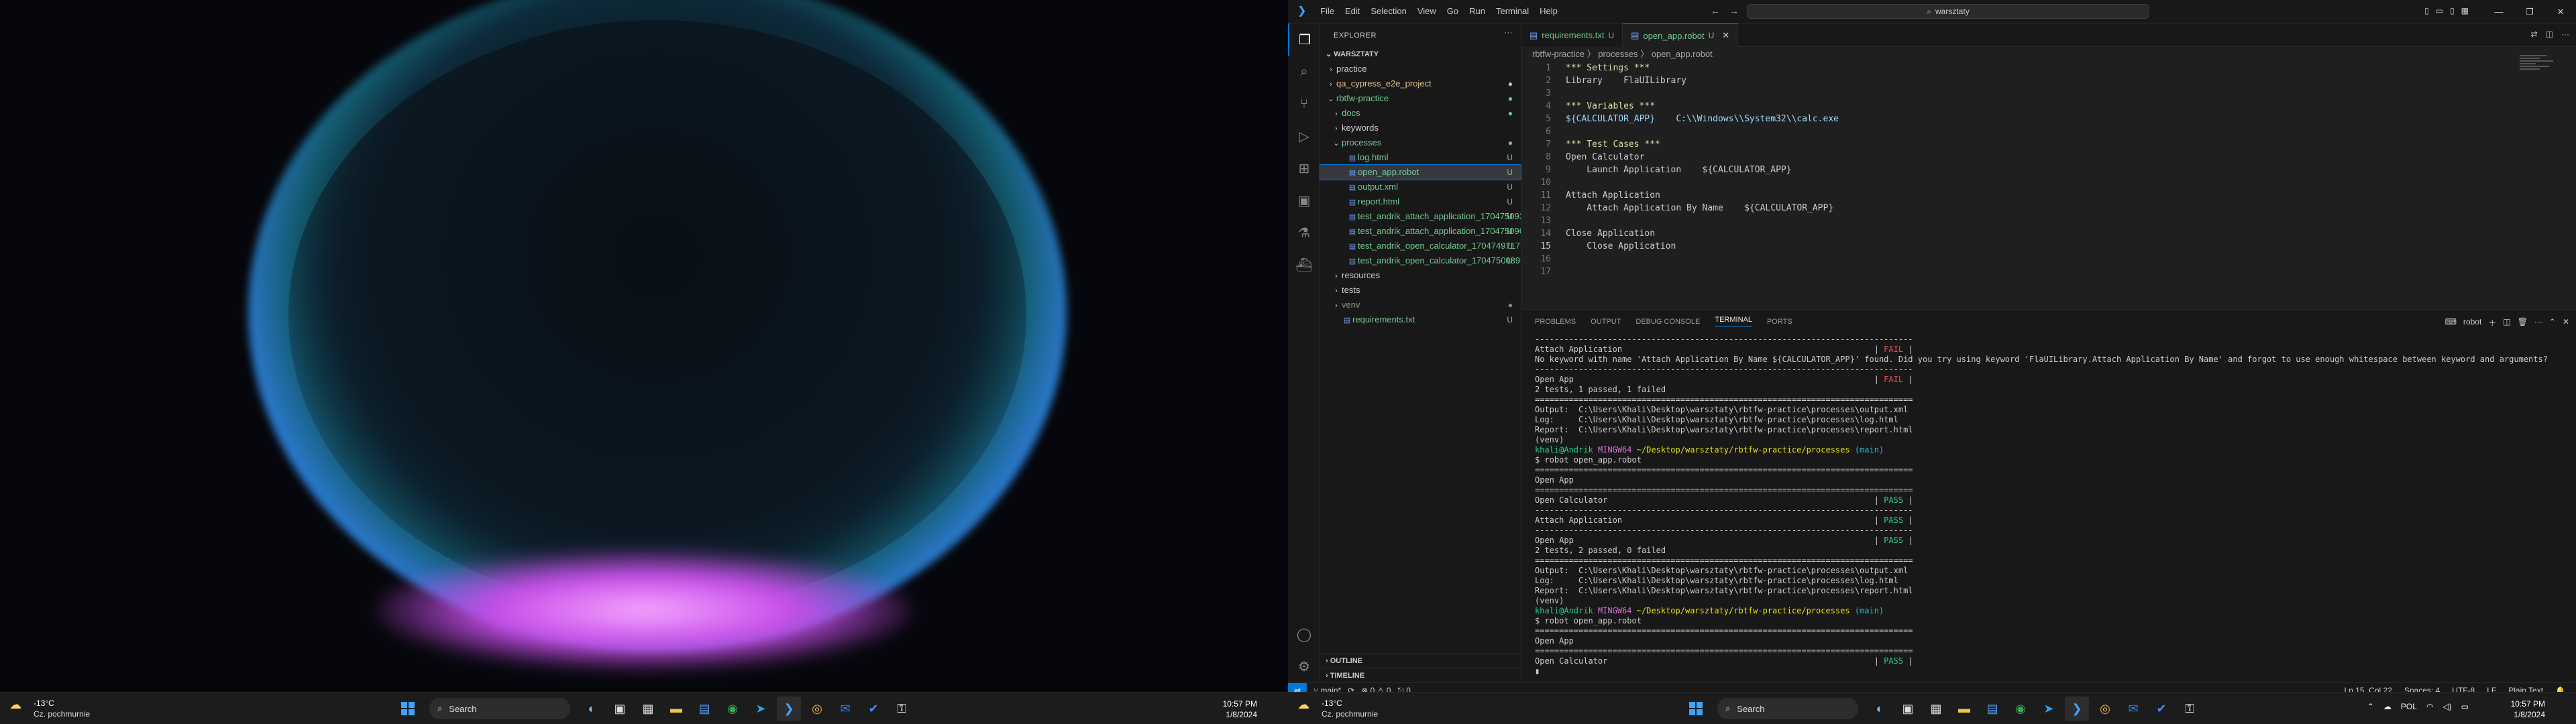  What do you see at coordinates (1388, 11) in the screenshot?
I see `menu-item-selection: Selection` at bounding box center [1388, 11].